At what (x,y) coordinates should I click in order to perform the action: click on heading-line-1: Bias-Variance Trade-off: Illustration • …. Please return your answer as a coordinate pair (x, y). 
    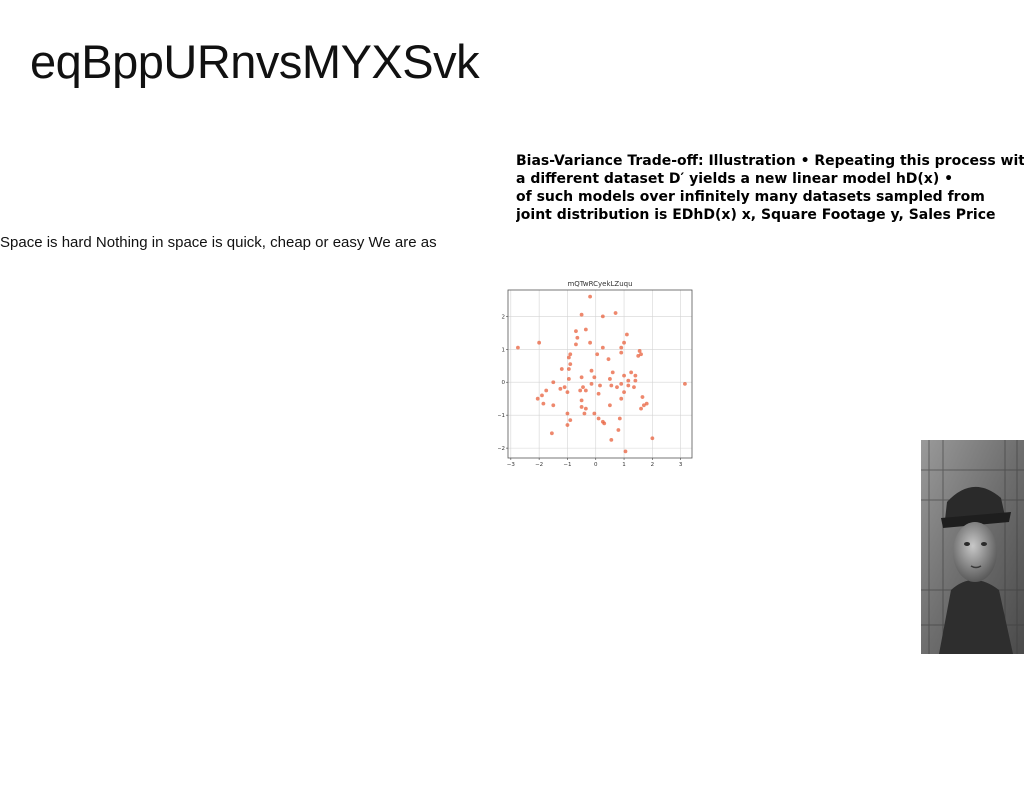
    Looking at the image, I should click on (770, 161).